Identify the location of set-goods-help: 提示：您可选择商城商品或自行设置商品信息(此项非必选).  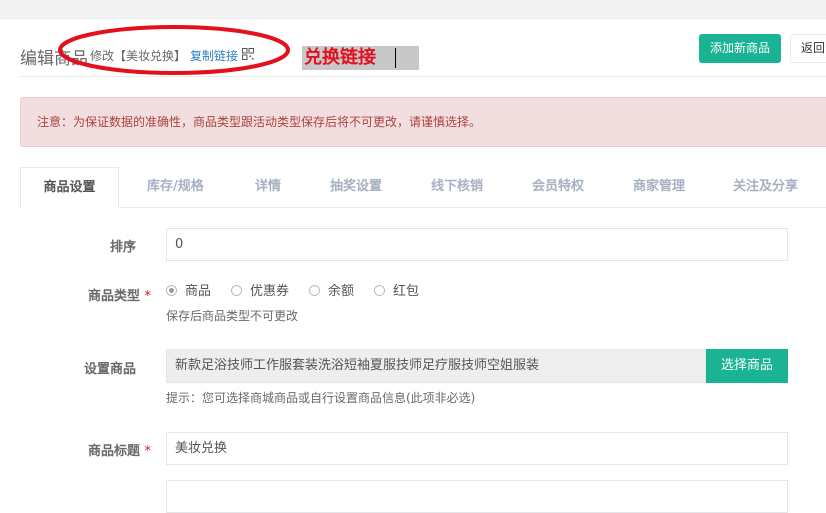
(321, 398).